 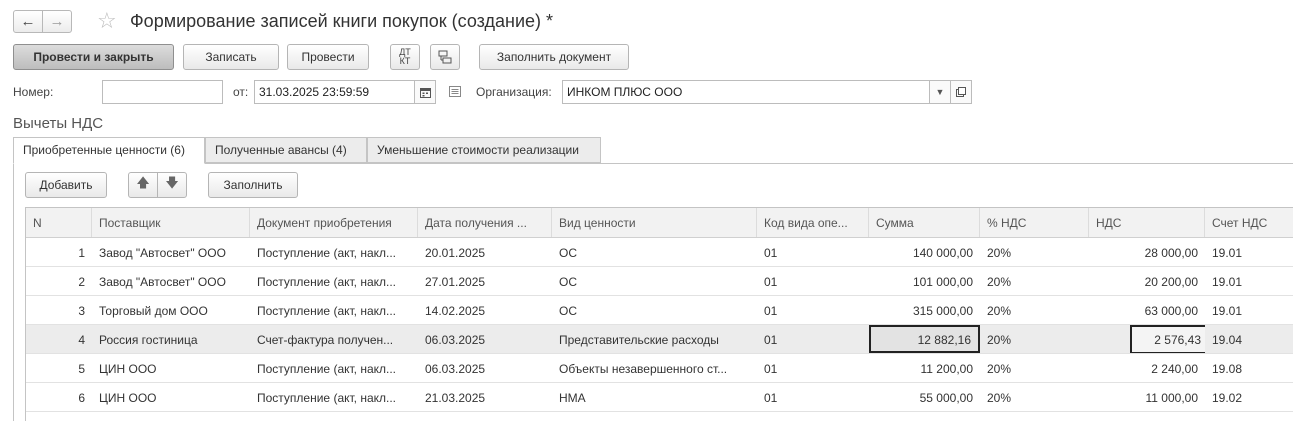 I want to click on column-header-vat-account: Счет НДС, so click(x=1249, y=222).